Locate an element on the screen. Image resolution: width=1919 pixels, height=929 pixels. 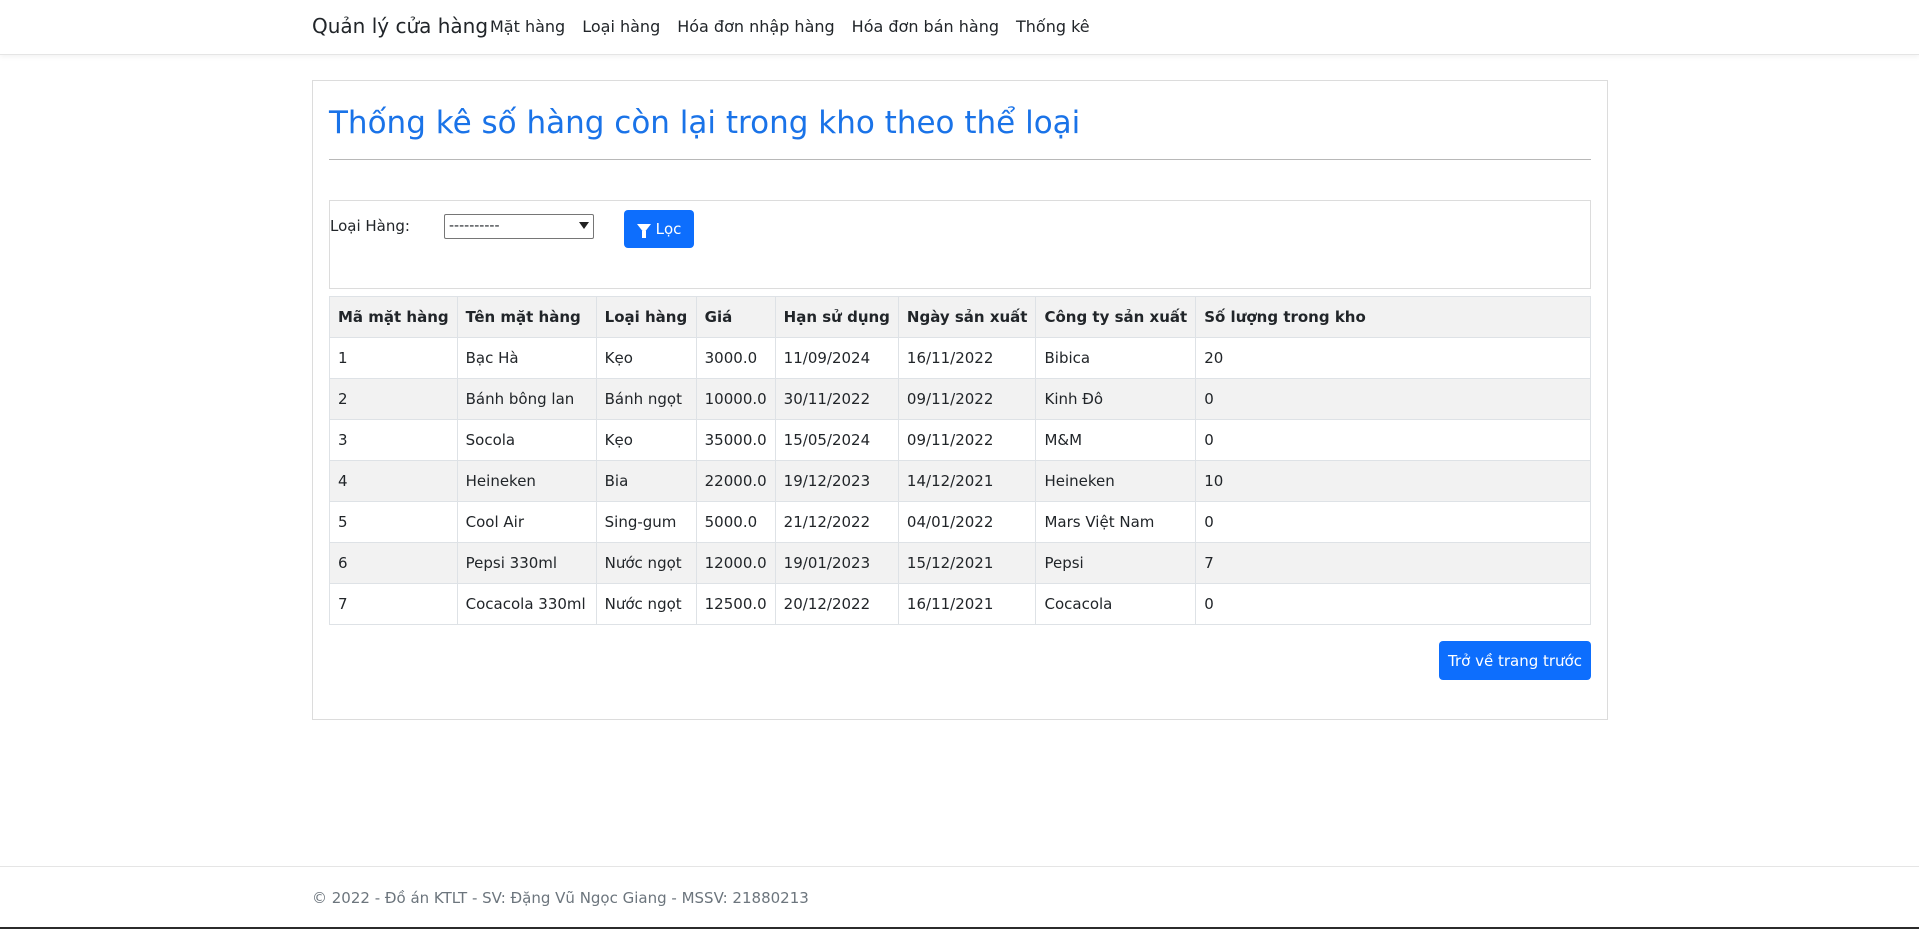
table-cell: 12000.0 is located at coordinates (735, 563).